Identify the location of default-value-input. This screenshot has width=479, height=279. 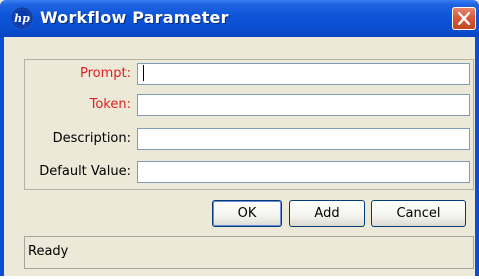
(303, 172).